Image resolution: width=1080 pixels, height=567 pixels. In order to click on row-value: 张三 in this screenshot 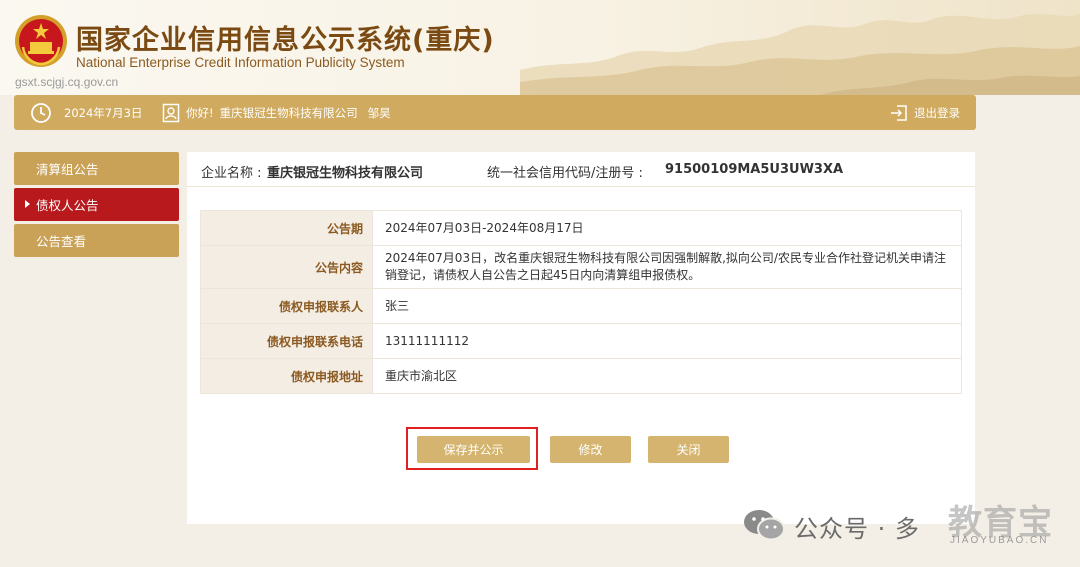, I will do `click(667, 306)`.